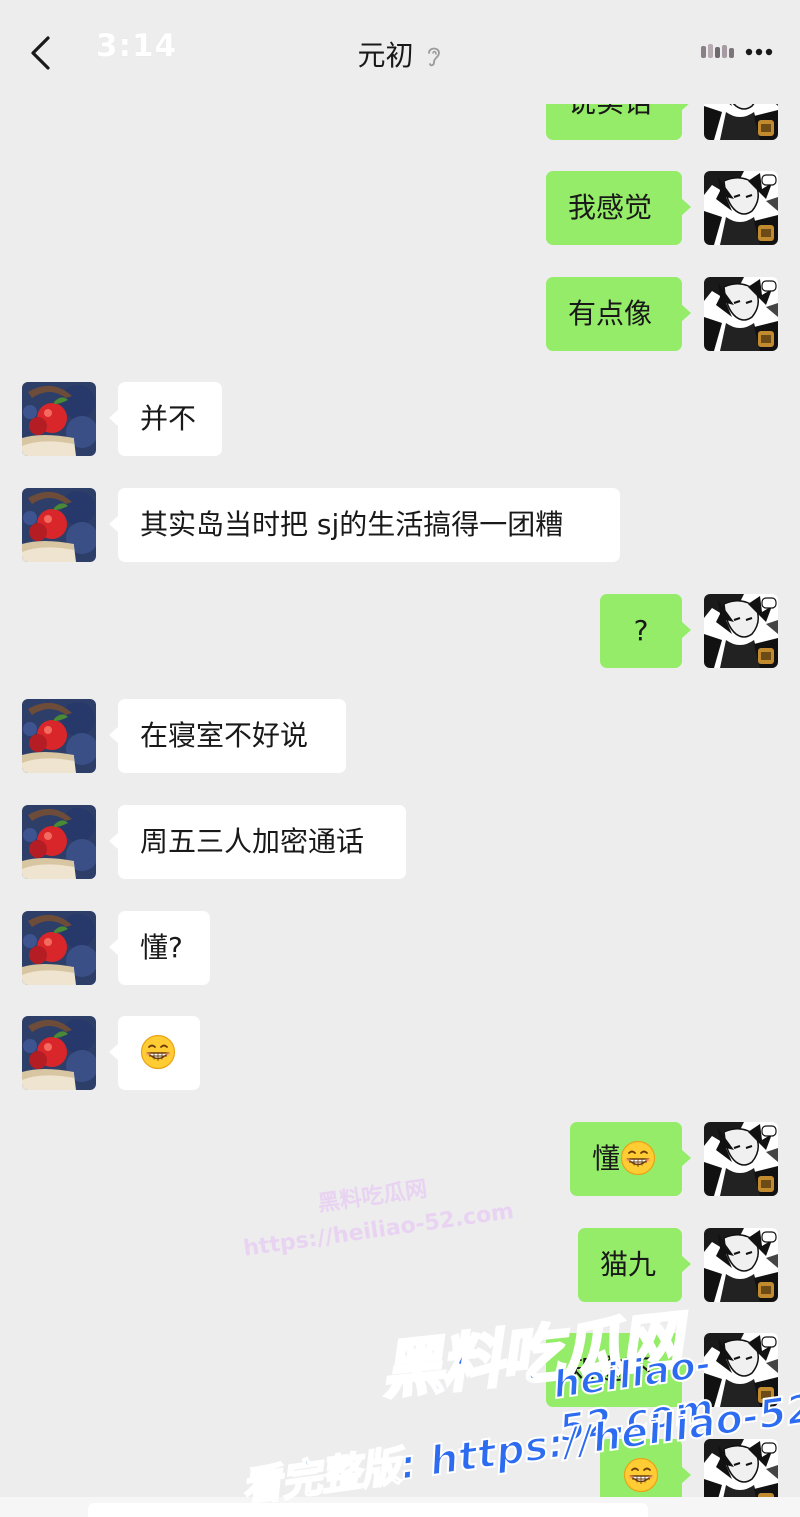 This screenshot has width=800, height=1517. I want to click on message-text: 猫九, so click(628, 1264).